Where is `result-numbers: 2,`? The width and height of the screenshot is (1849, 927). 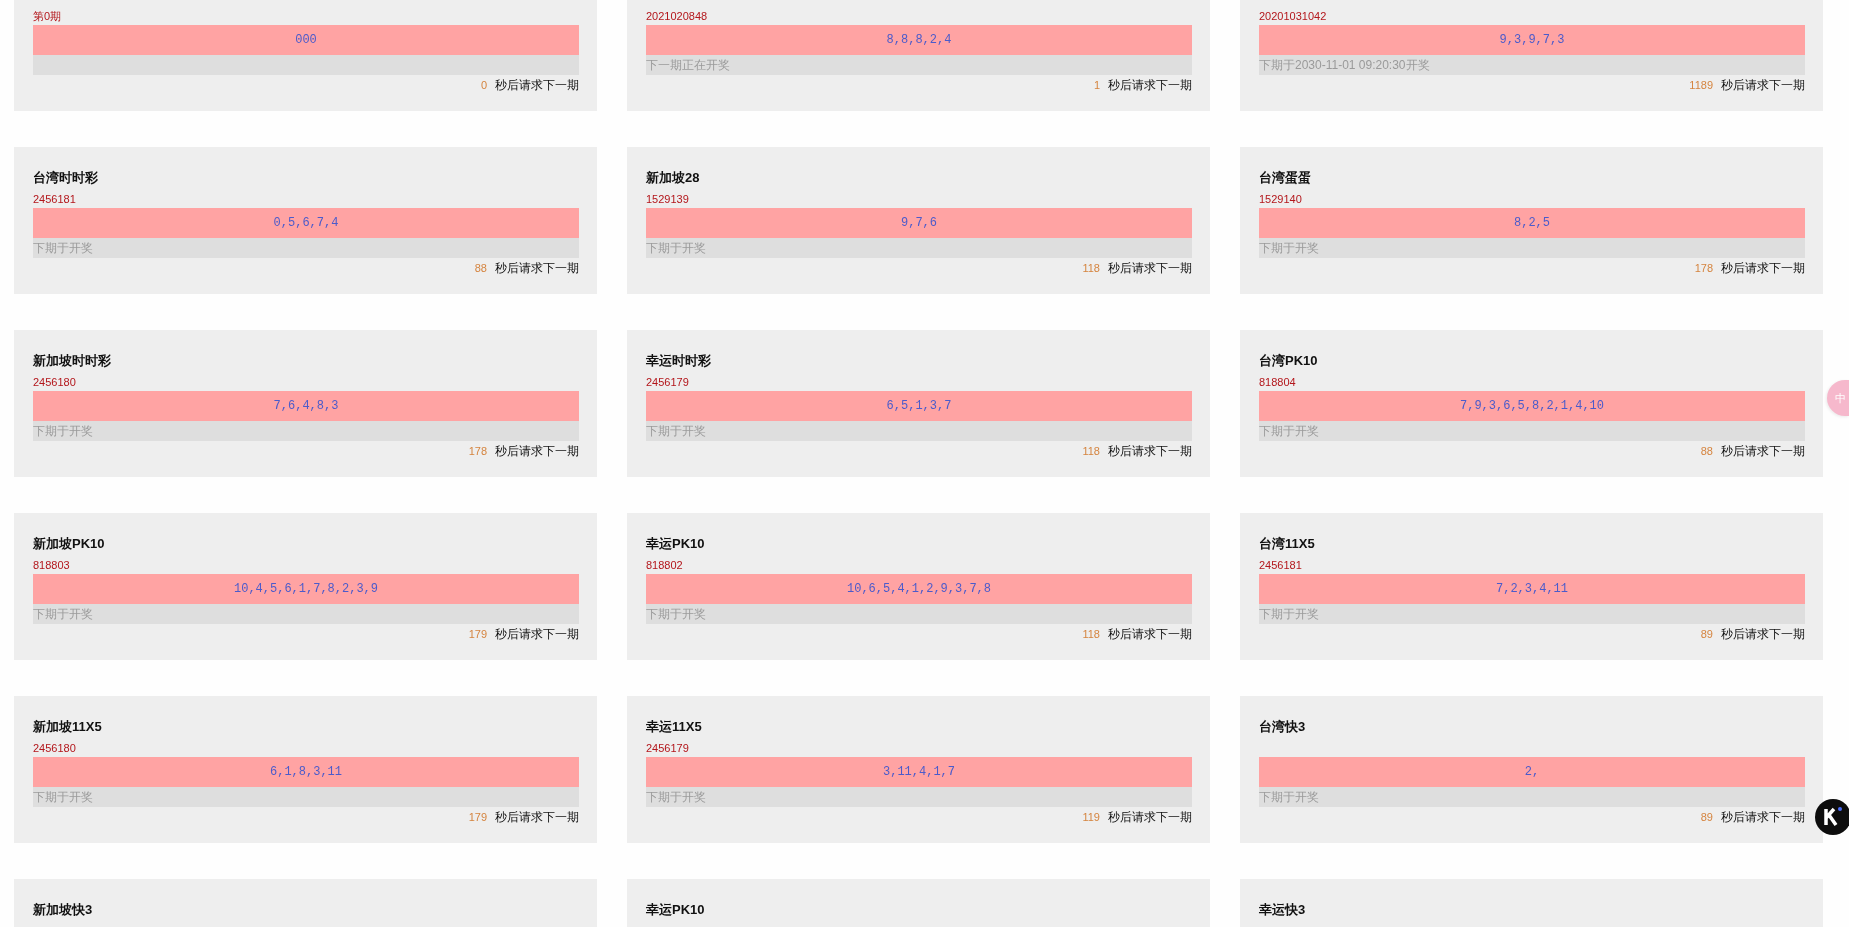 result-numbers: 2, is located at coordinates (1532, 772).